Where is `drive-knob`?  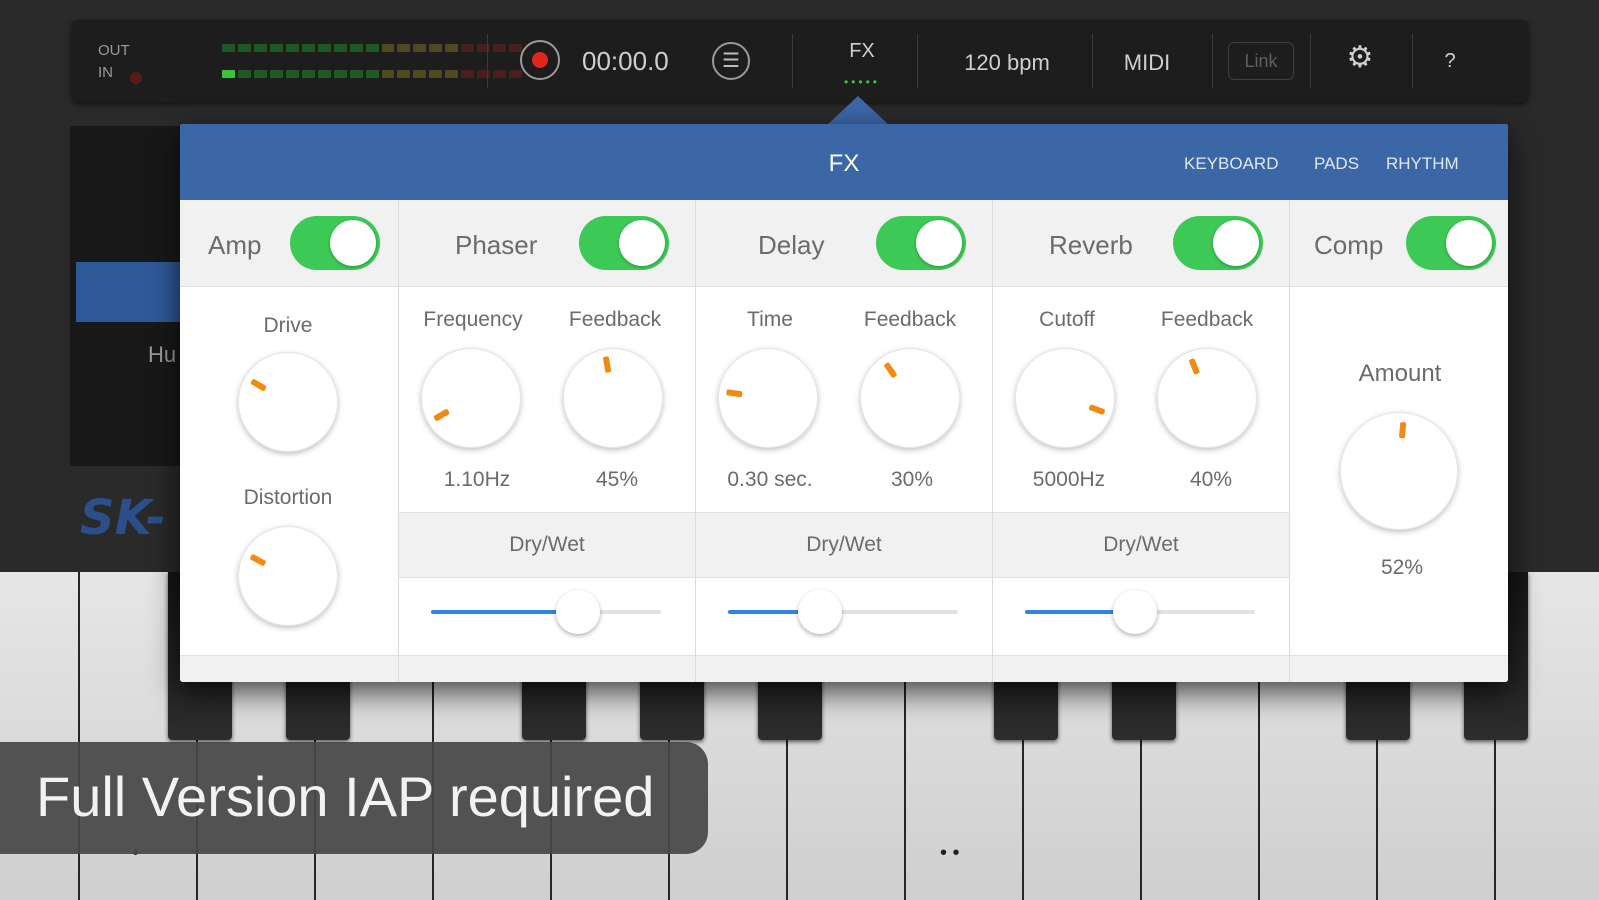 drive-knob is located at coordinates (288, 402).